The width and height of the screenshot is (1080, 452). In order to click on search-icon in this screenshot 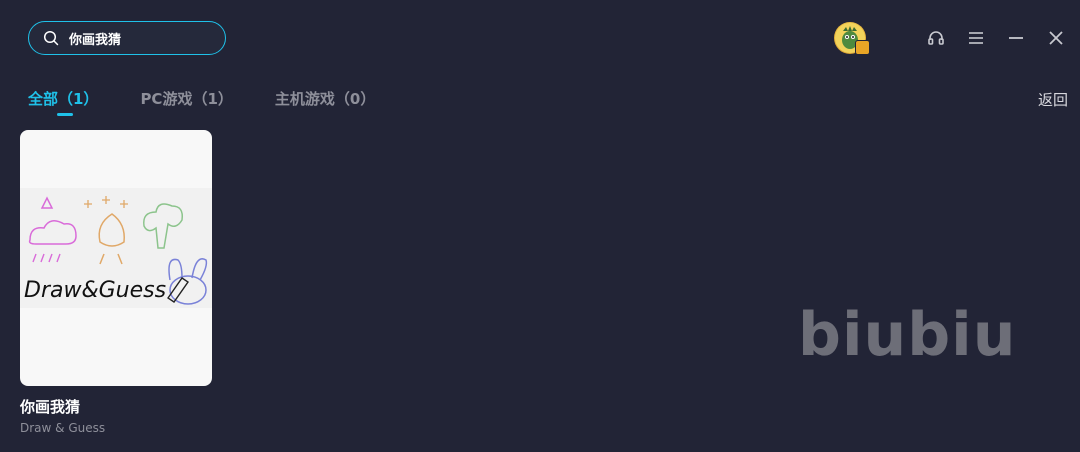, I will do `click(51, 38)`.